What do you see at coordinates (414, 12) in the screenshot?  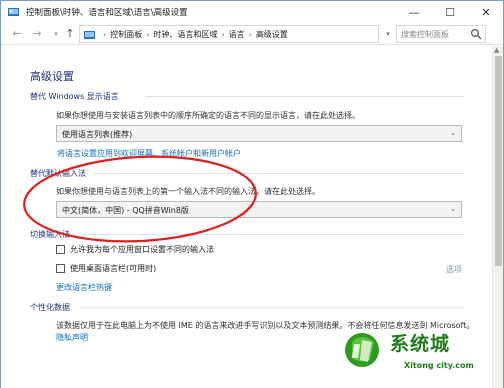 I see `minimize-button: —` at bounding box center [414, 12].